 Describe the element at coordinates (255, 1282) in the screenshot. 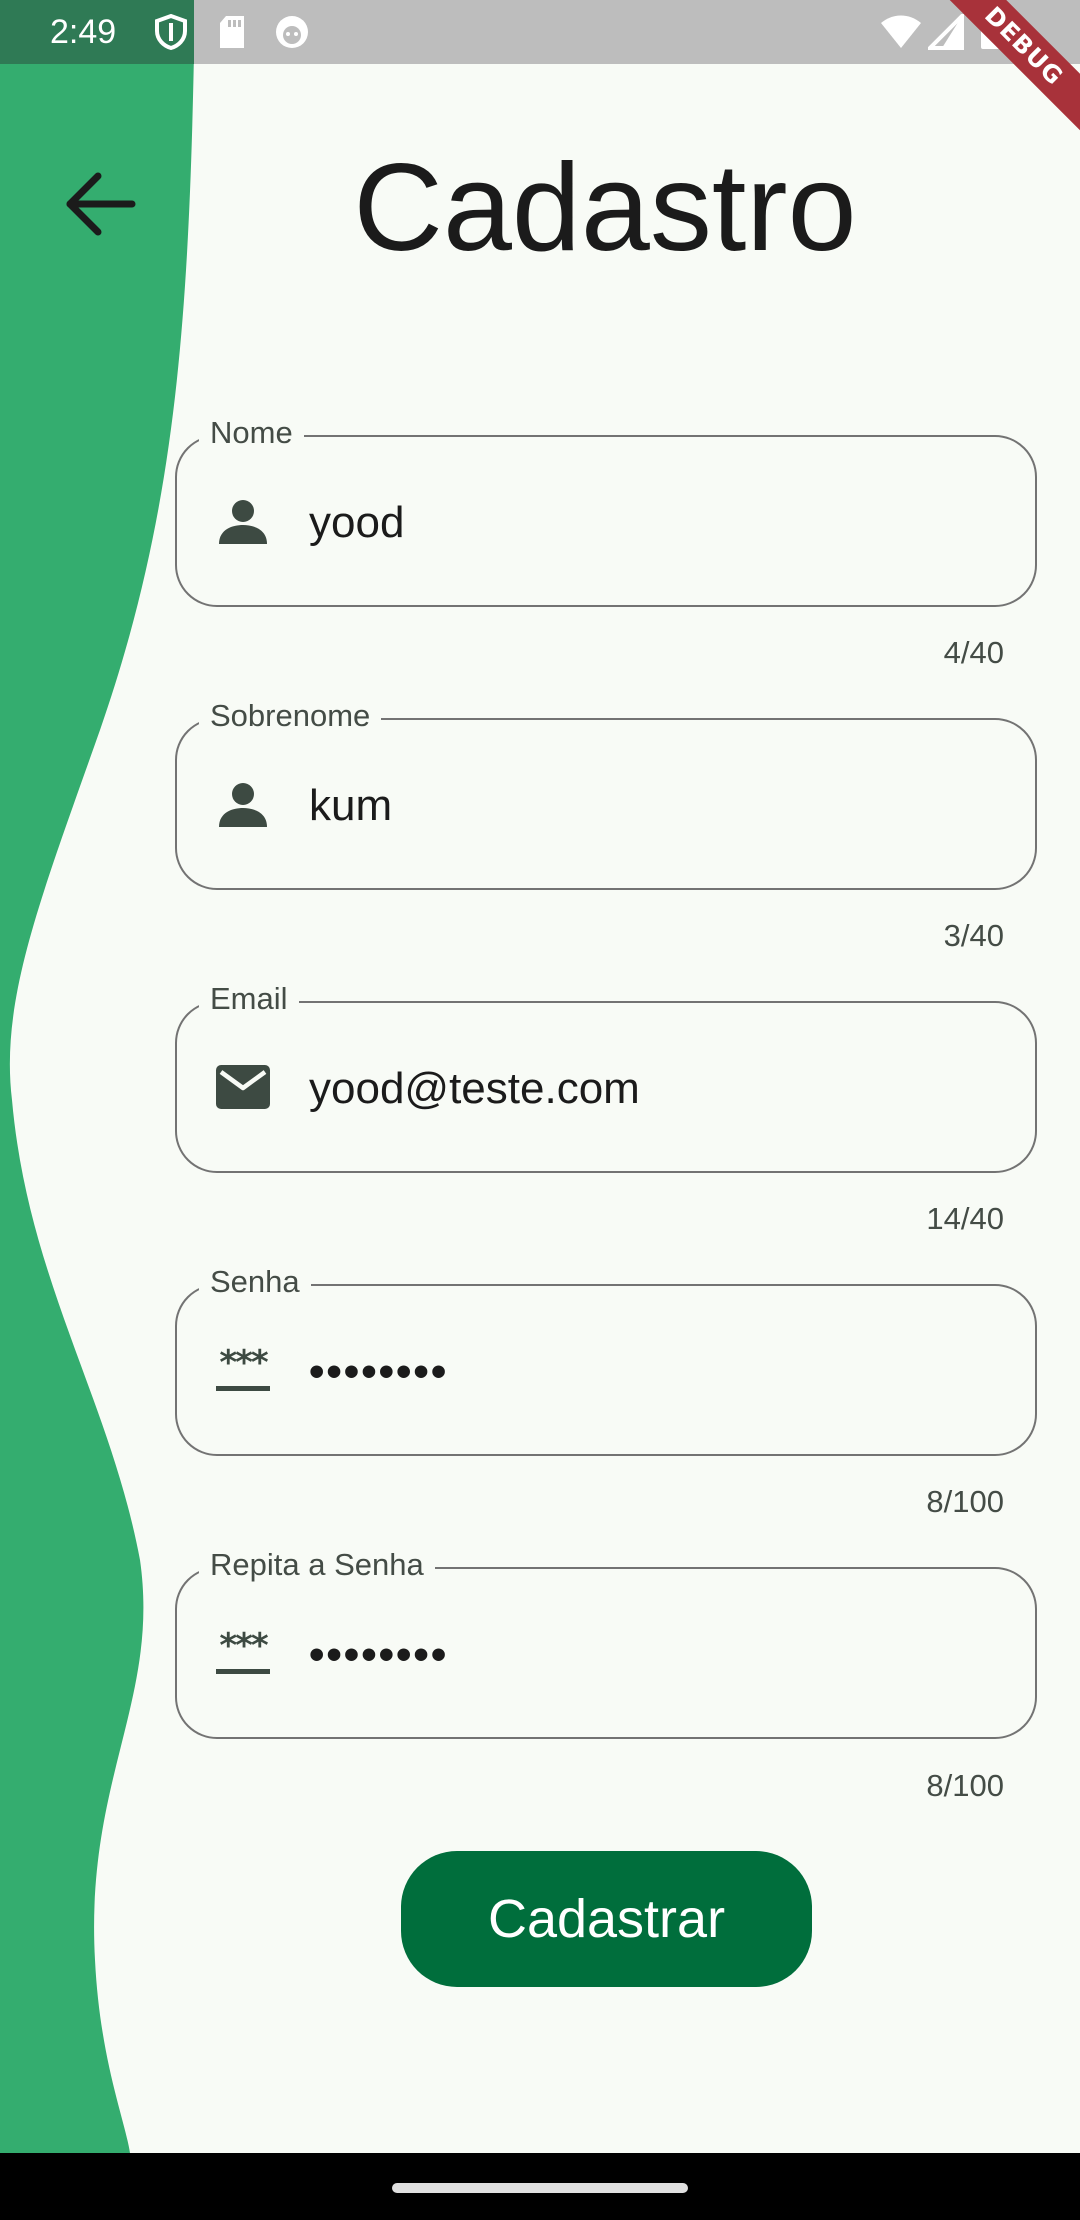

I see `password-label: Senha` at that location.